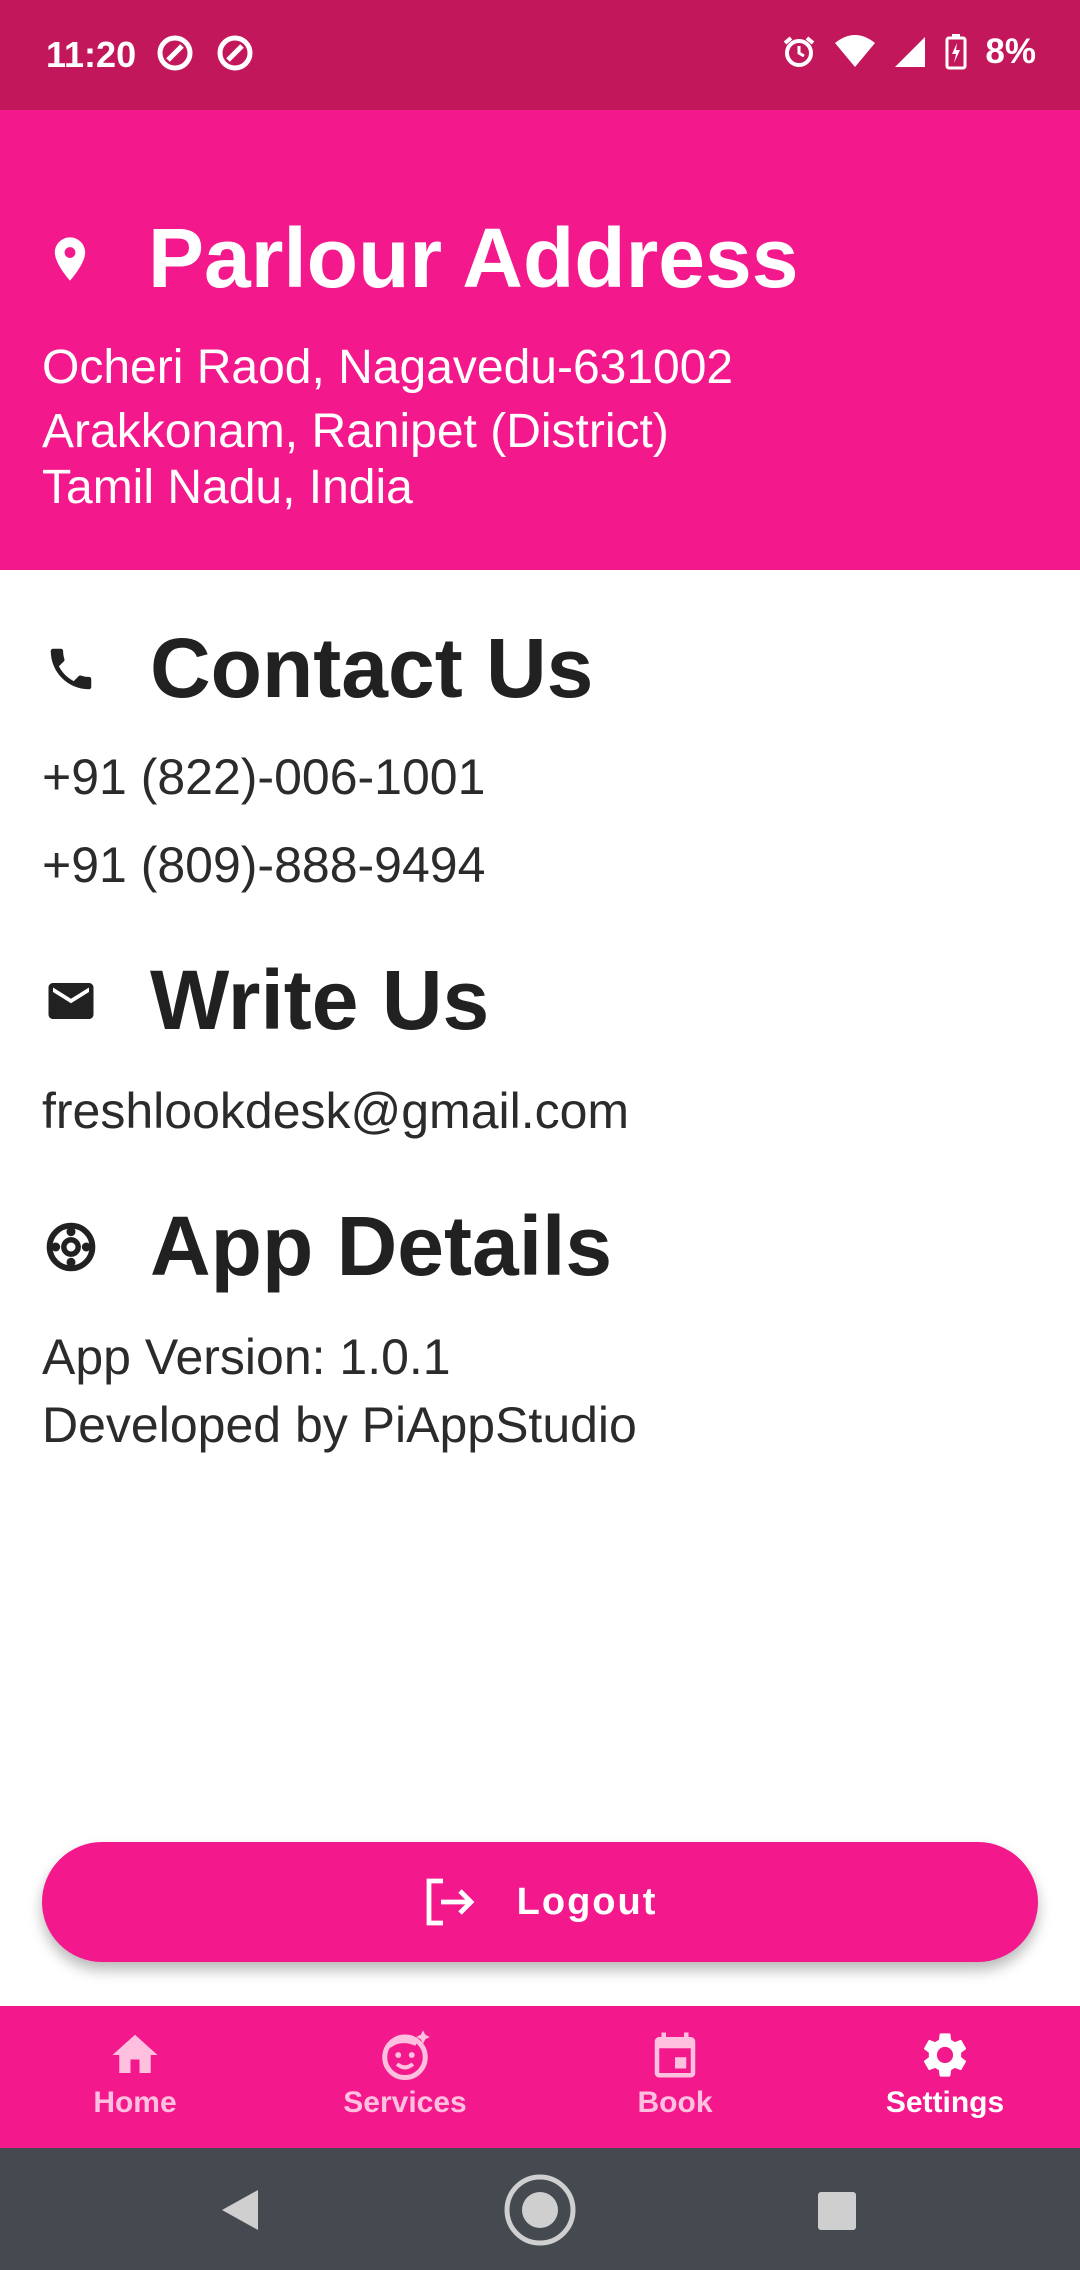  I want to click on home-icon, so click(135, 2053).